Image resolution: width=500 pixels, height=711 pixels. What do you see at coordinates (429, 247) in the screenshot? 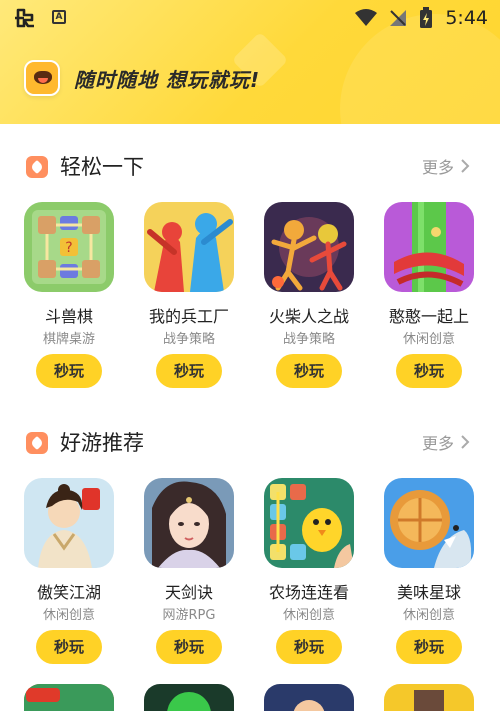
I see `game-thumbnail-go-together` at bounding box center [429, 247].